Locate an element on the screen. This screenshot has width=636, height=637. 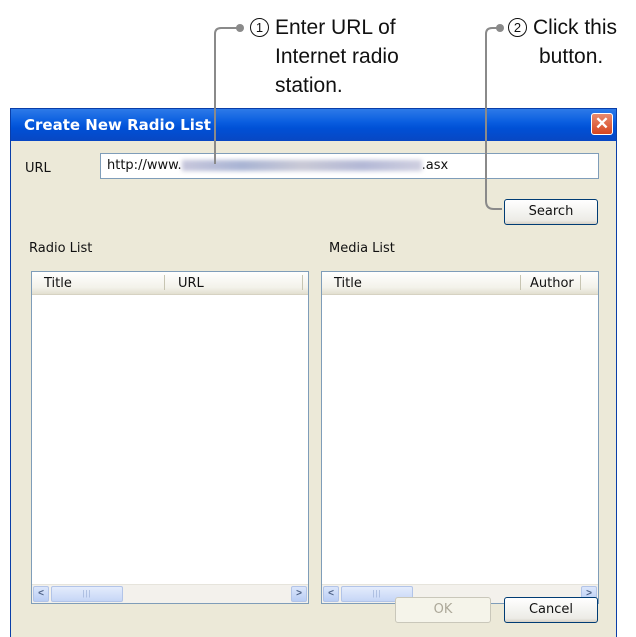
callout-step-1: 1 Enter URL of Internet radio station. is located at coordinates (324, 56).